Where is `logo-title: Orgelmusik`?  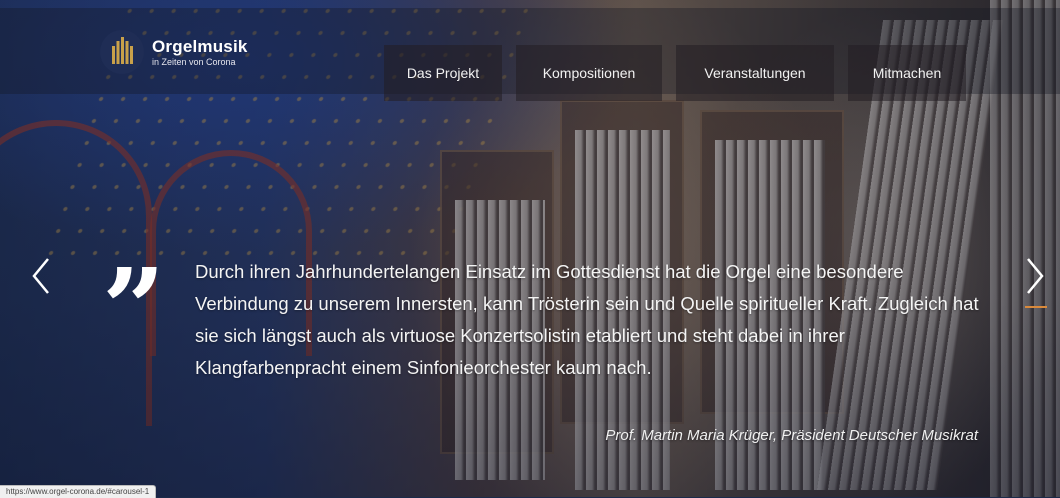
logo-title: Orgelmusik is located at coordinates (200, 46).